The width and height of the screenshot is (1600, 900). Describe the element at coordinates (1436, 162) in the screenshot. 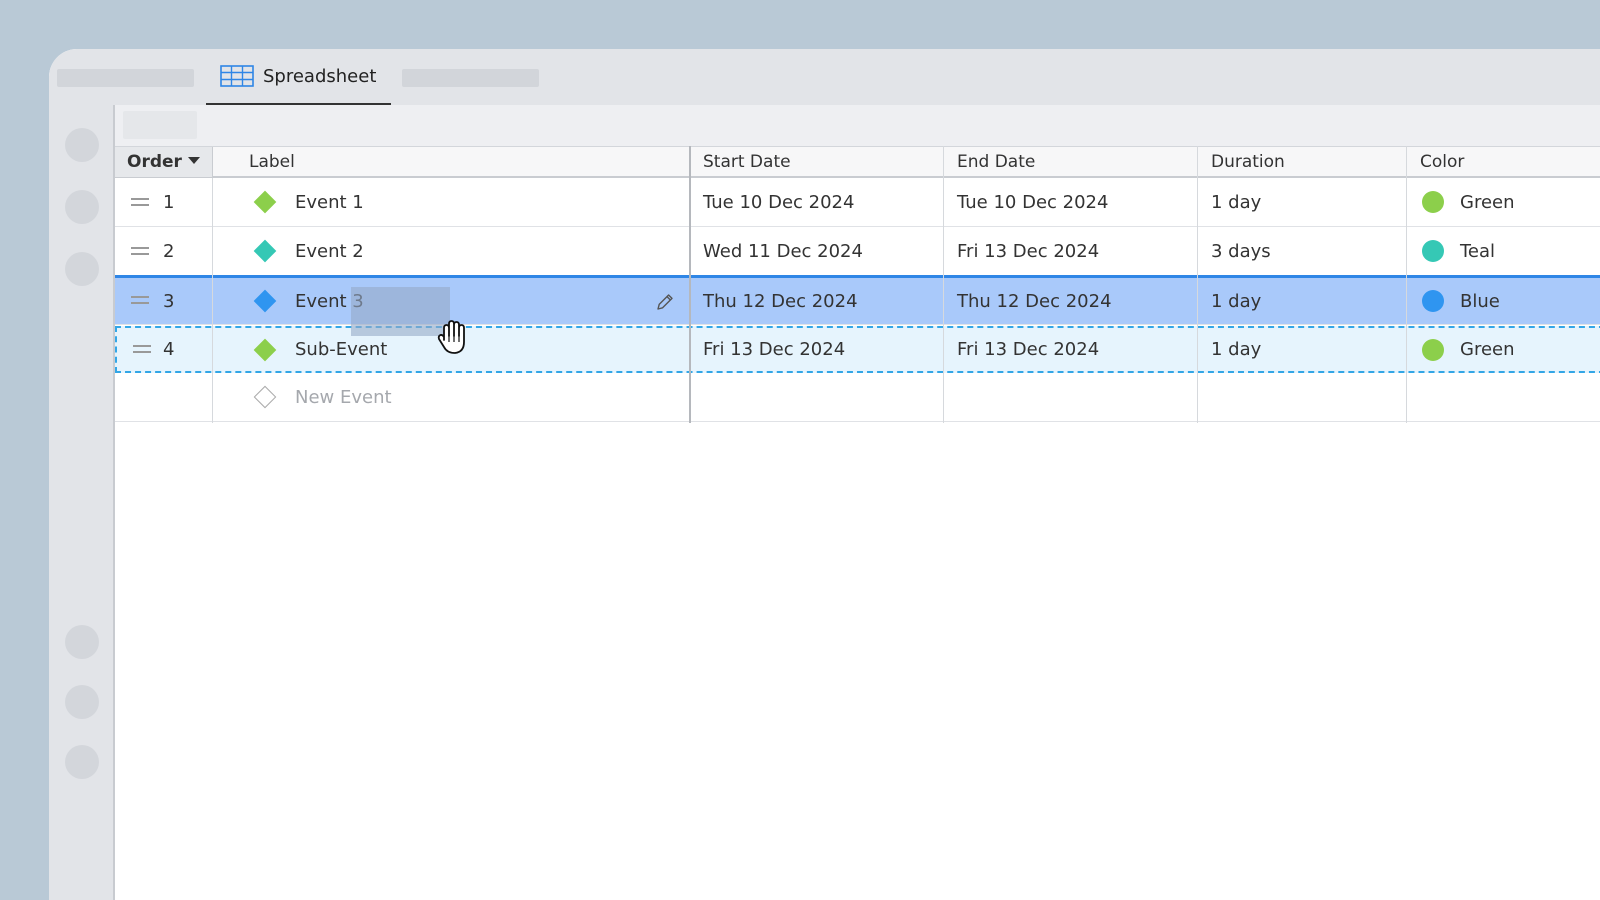

I see `column-header-color: Color` at that location.